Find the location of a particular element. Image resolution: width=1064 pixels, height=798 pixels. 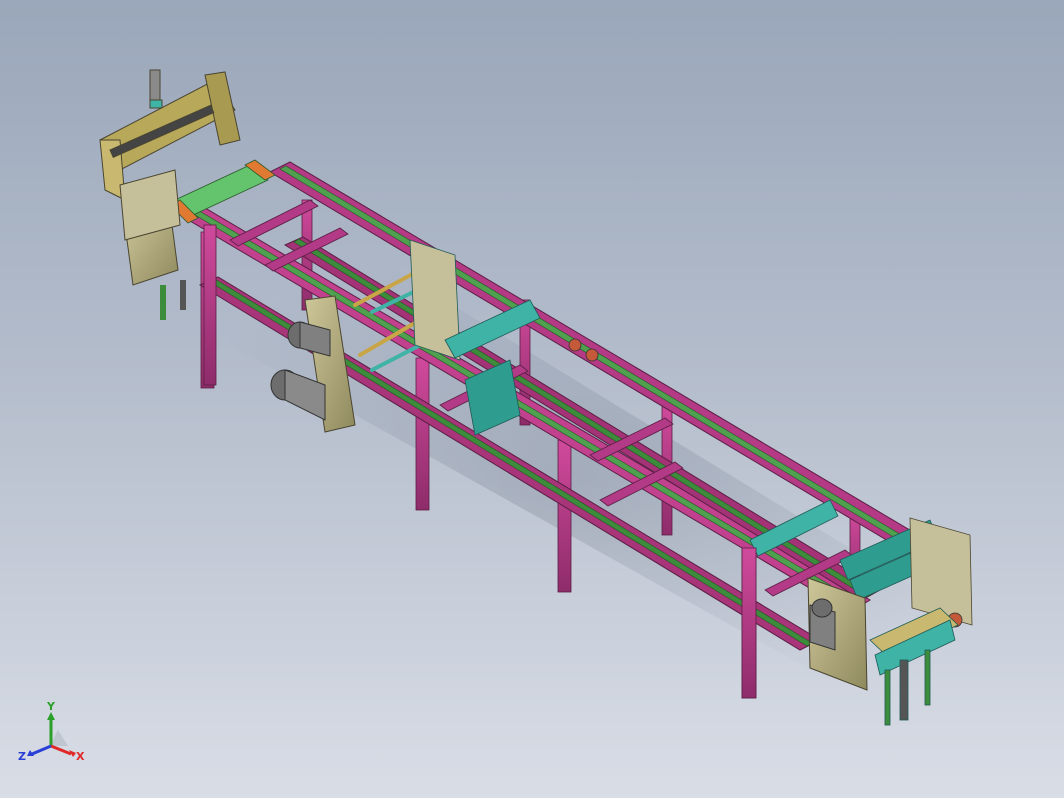

x-axis is located at coordinates (63, 750).